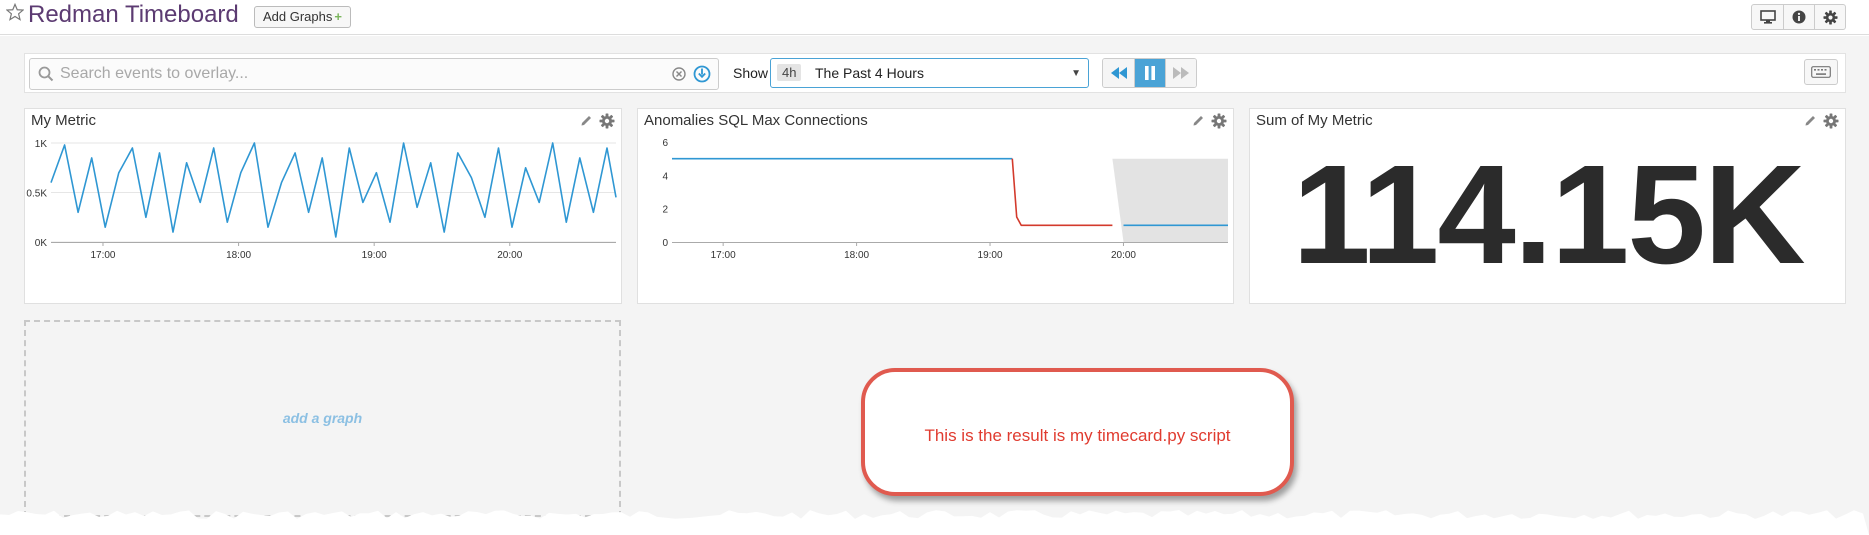 The width and height of the screenshot is (1869, 535). I want to click on pause-icon, so click(1150, 73).